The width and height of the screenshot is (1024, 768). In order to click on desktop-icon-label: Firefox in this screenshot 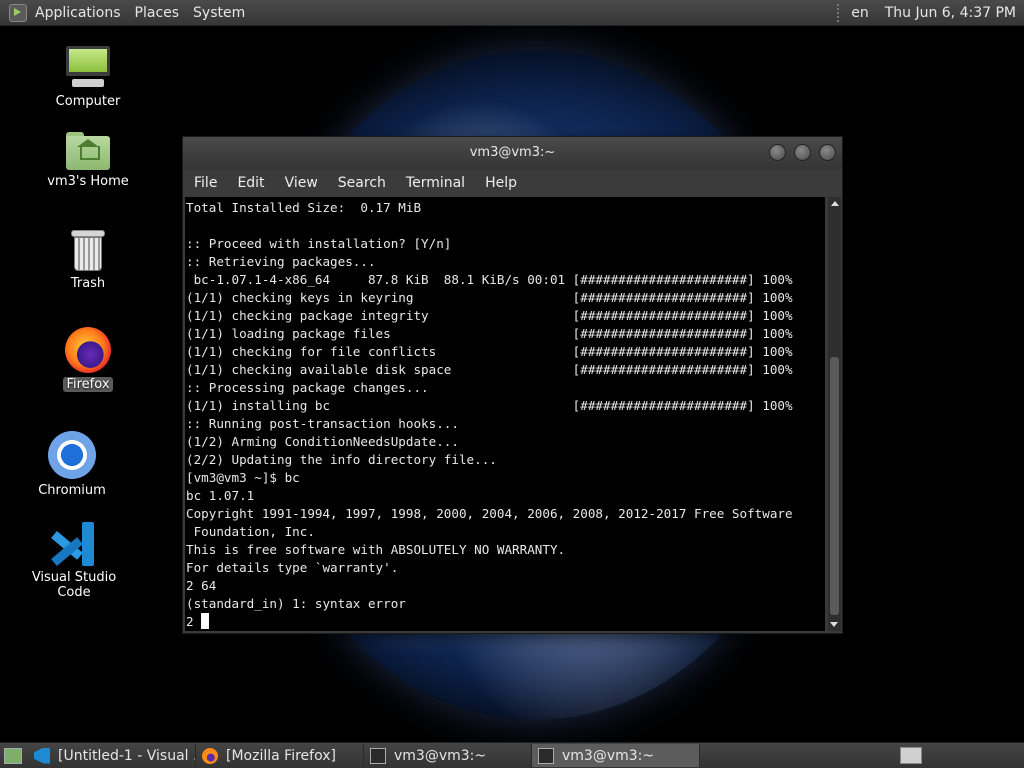, I will do `click(88, 384)`.